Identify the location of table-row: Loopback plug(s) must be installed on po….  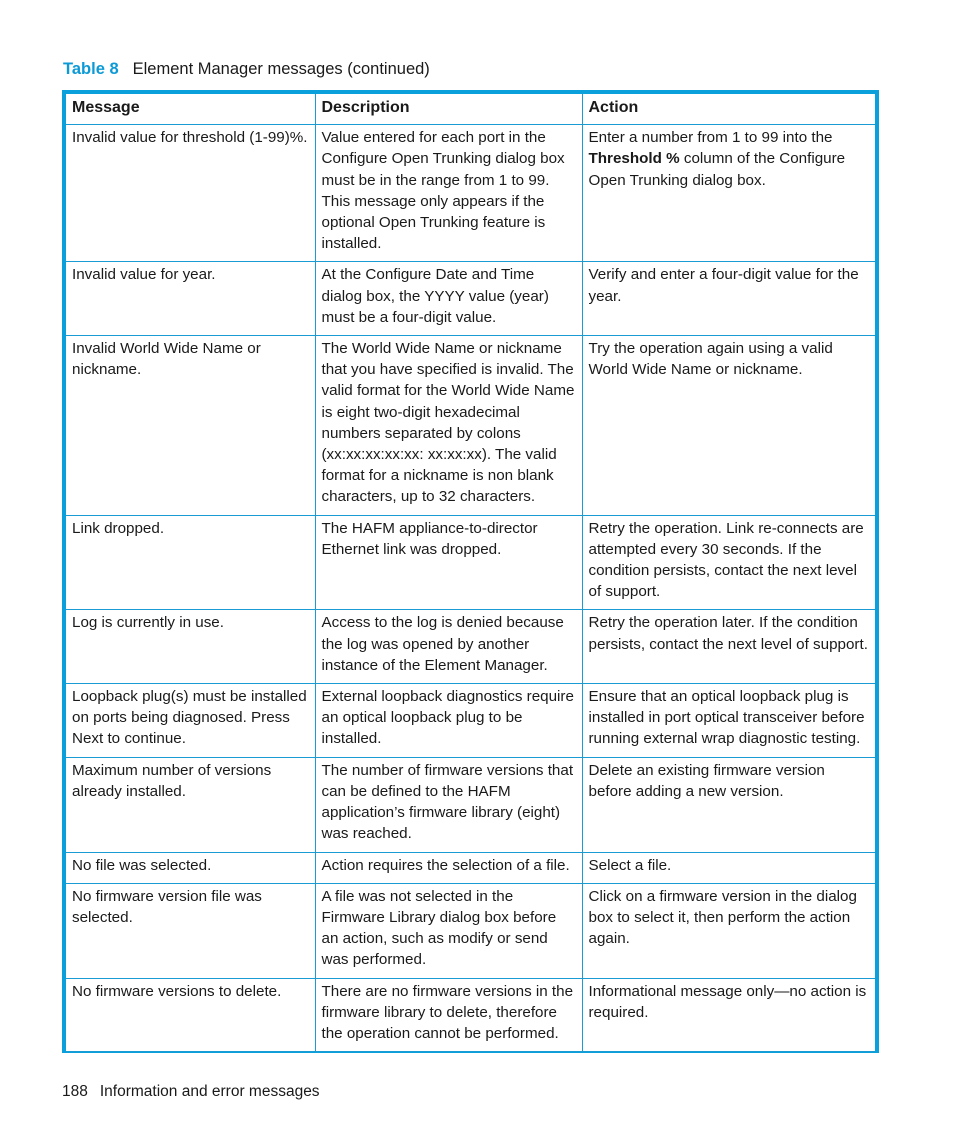
(470, 720).